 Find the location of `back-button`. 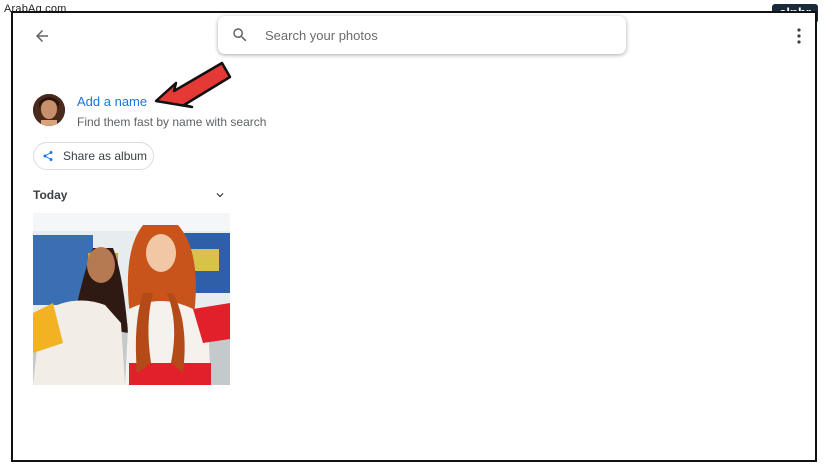

back-button is located at coordinates (42, 36).